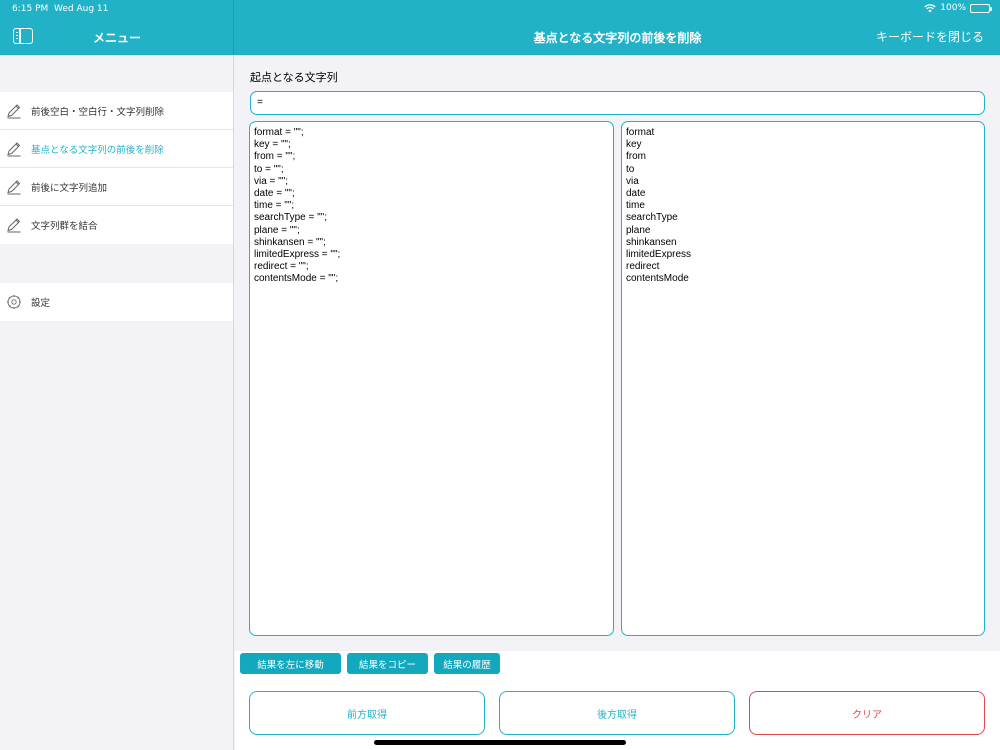 This screenshot has width=1000, height=750. What do you see at coordinates (636, 194) in the screenshot?
I see `text-line: date` at bounding box center [636, 194].